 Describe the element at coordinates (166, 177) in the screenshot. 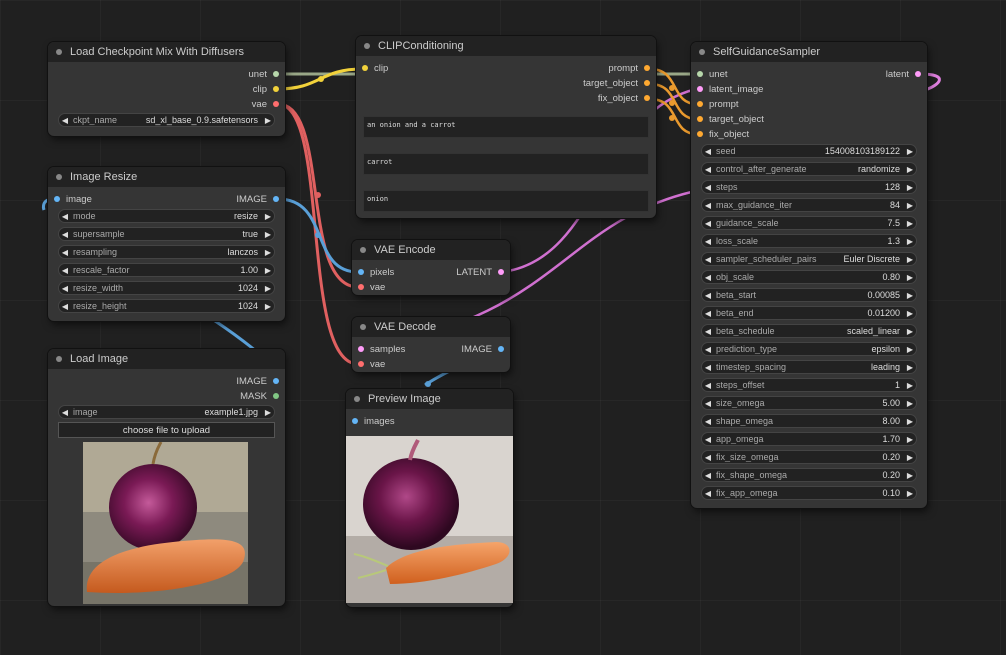

I see `node-header: Image Resize` at that location.